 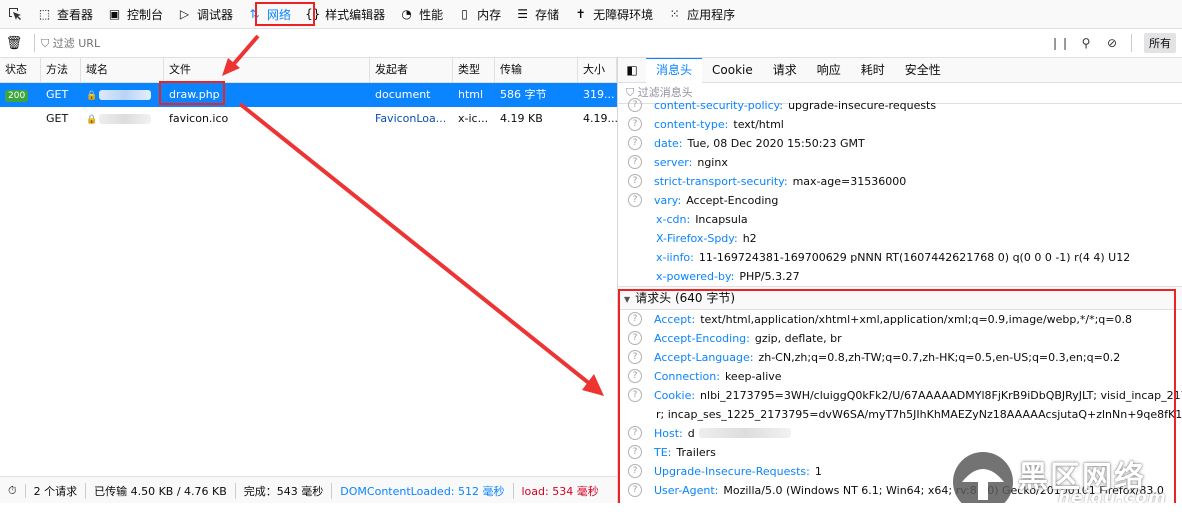 What do you see at coordinates (284, 490) in the screenshot?
I see `finish-time: 完成：543 毫秒` at bounding box center [284, 490].